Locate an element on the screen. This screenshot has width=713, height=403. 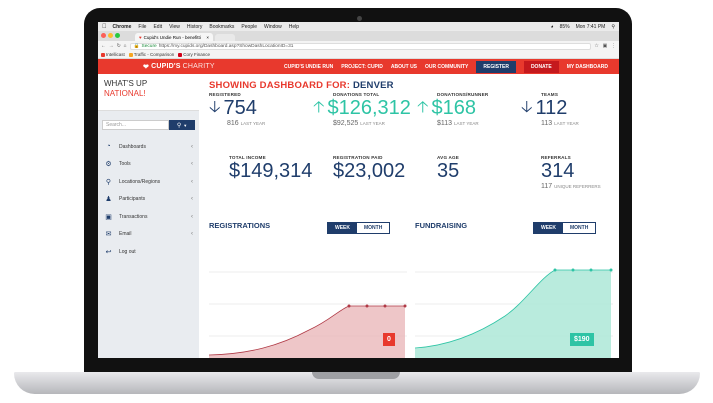
nav-project-cupid: PROJECT: CUPID is located at coordinates (362, 67).